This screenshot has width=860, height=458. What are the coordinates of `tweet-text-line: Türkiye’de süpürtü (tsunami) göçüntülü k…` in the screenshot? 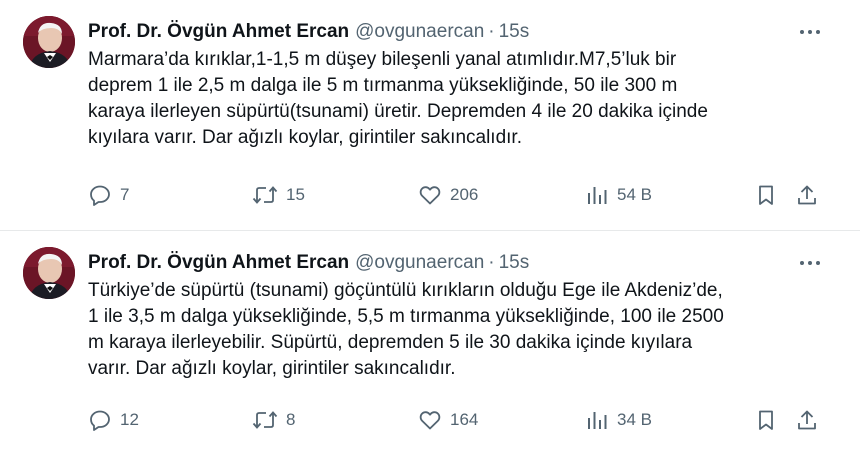 It's located at (405, 290).